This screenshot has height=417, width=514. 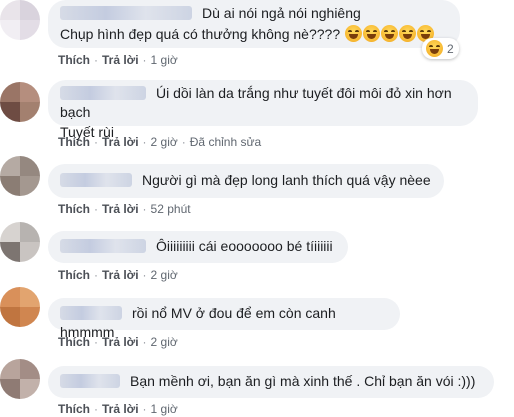 What do you see at coordinates (281, 13) in the screenshot?
I see `comment-line-1: Dù ai nói ngả nói nghiêng` at bounding box center [281, 13].